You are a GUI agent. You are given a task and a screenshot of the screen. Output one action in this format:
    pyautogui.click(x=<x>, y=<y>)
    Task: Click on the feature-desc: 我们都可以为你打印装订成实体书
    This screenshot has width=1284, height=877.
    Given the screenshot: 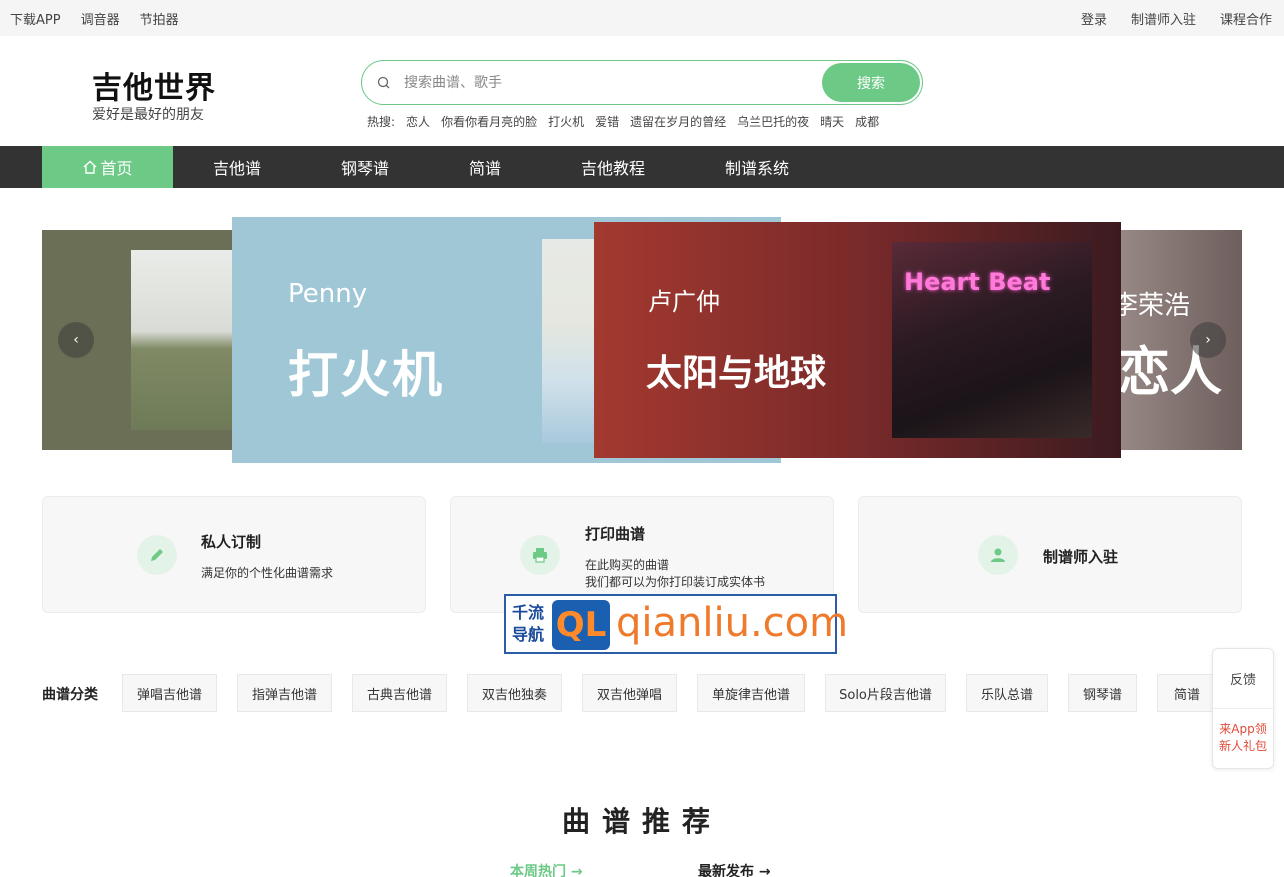 What is the action you would take?
    pyautogui.click(x=675, y=582)
    